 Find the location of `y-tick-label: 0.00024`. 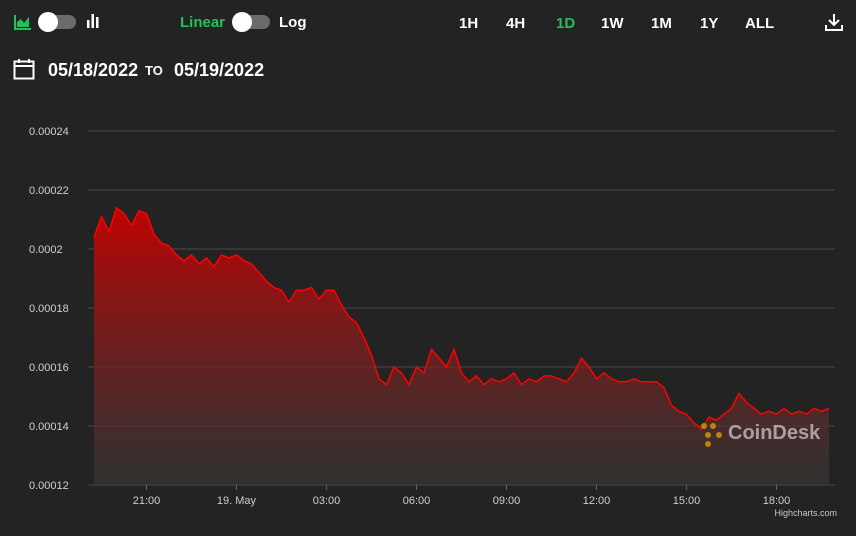

y-tick-label: 0.00024 is located at coordinates (49, 132).